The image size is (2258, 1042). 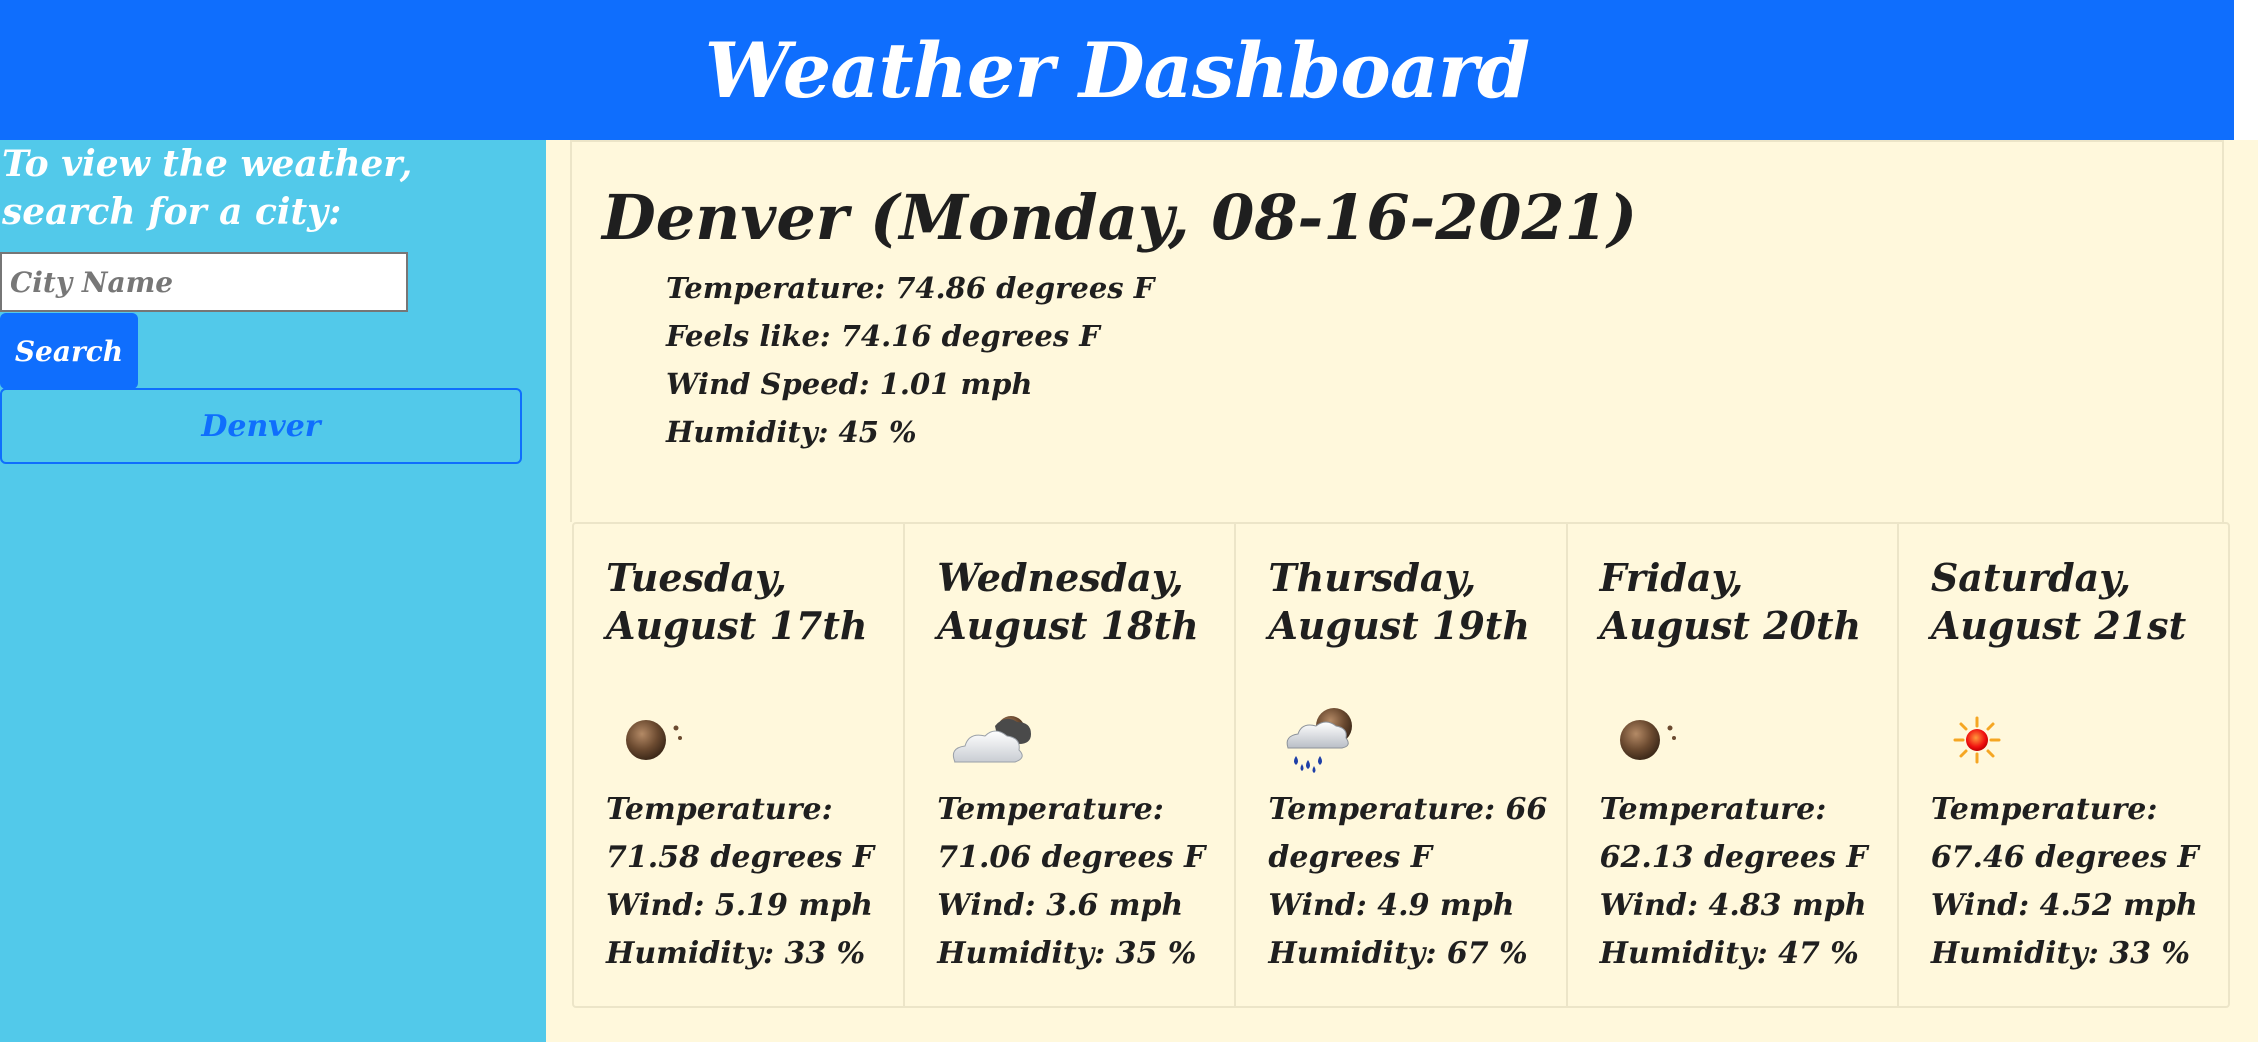 What do you see at coordinates (1071, 833) in the screenshot?
I see `forecast-temperature: Temperature: 71.06 degrees F` at bounding box center [1071, 833].